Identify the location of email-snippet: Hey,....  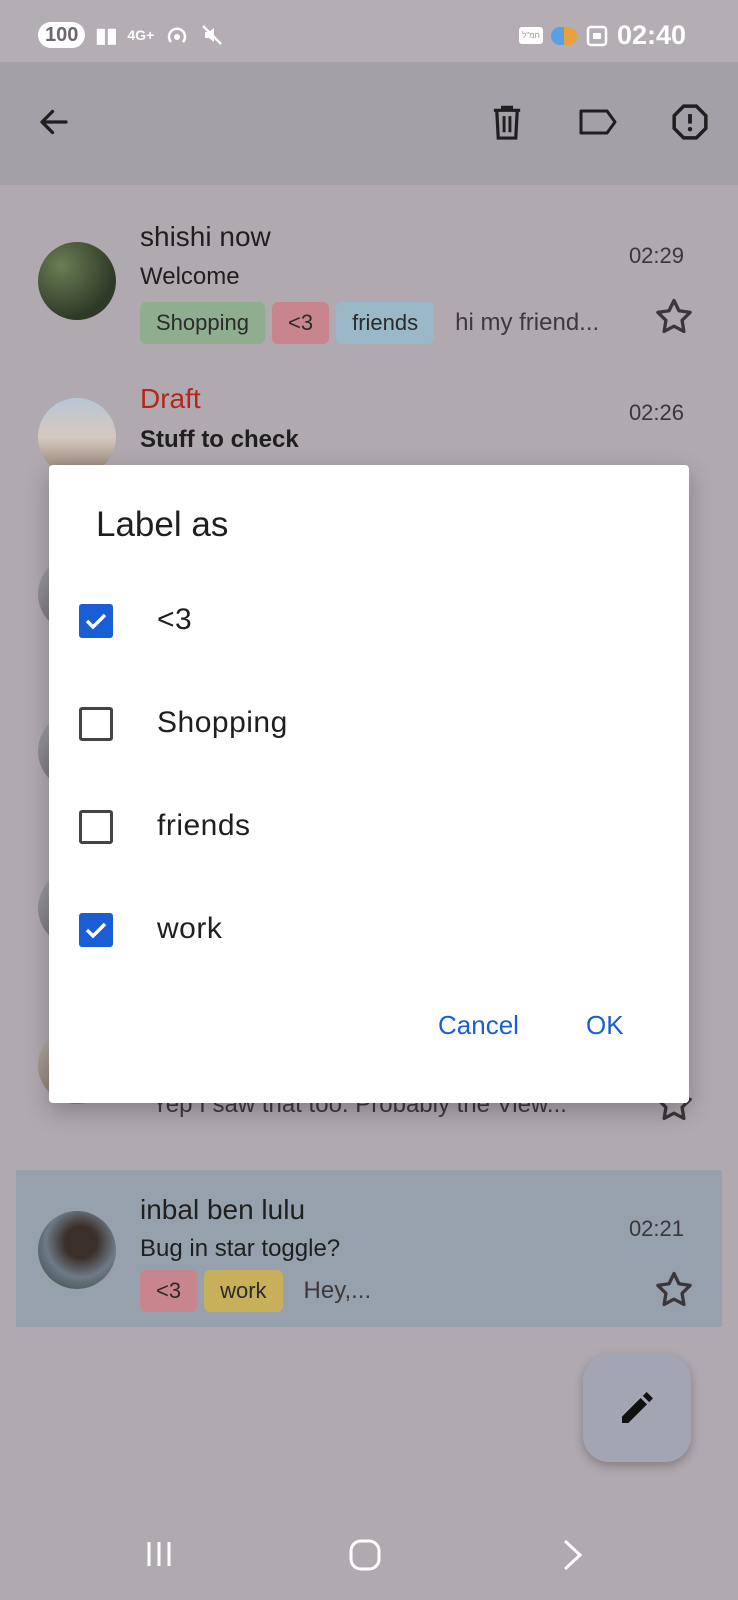
(337, 1290).